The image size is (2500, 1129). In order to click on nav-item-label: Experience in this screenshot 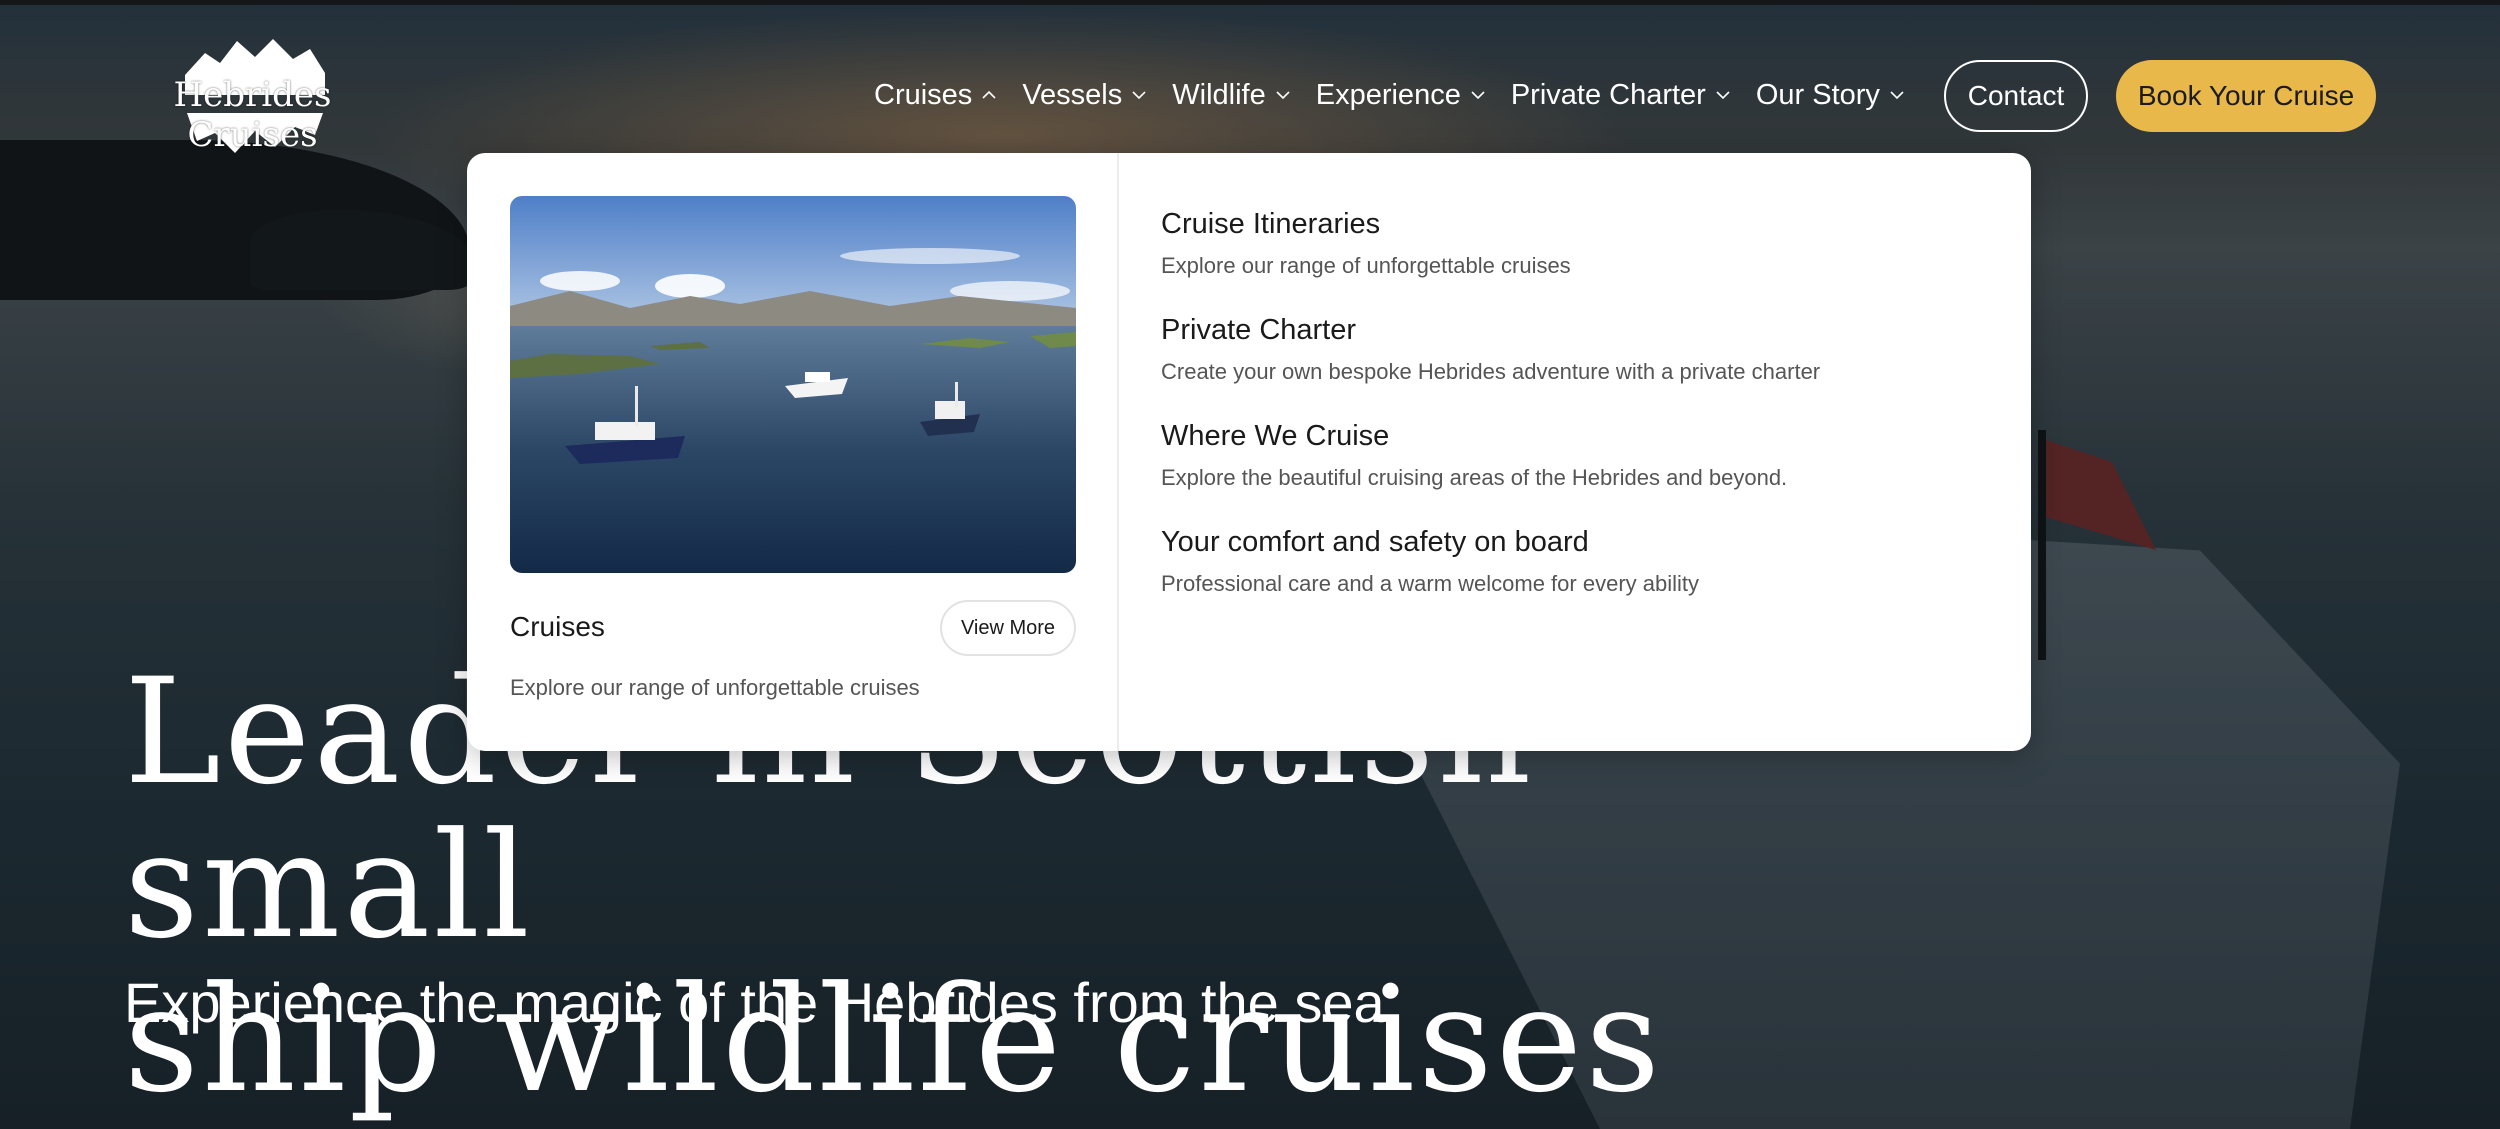, I will do `click(1388, 94)`.